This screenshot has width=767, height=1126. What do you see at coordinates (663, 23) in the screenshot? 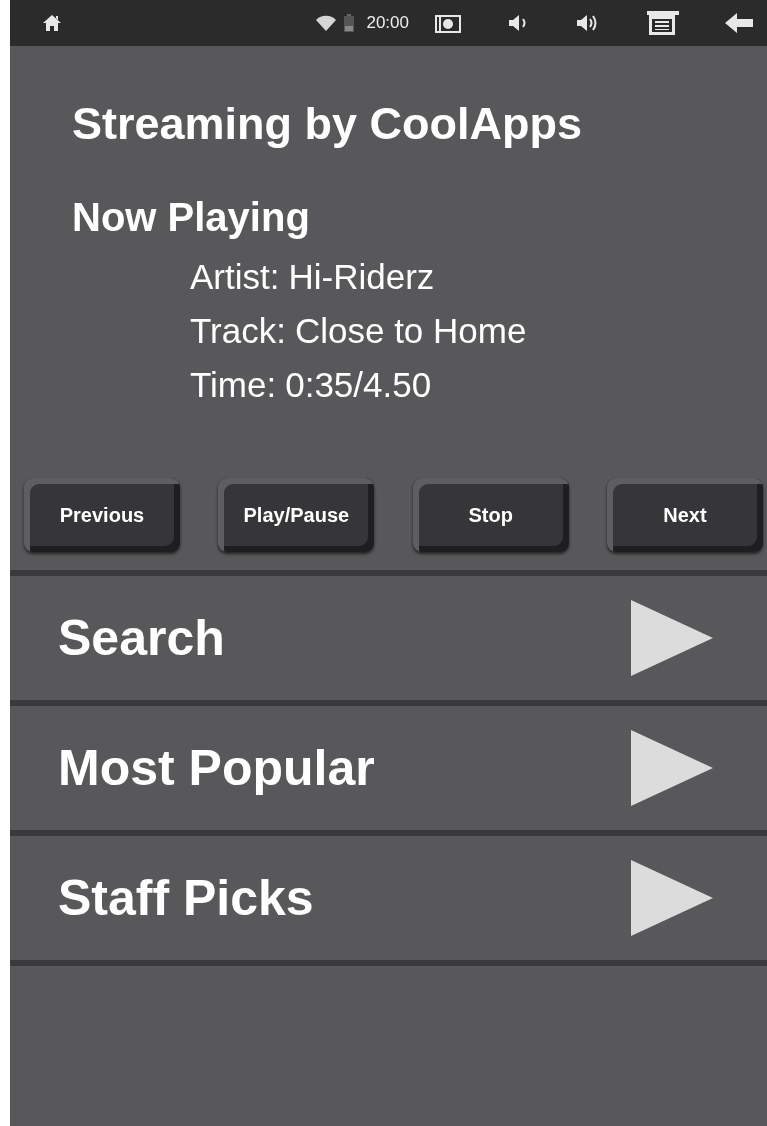
I see `menu-icon` at bounding box center [663, 23].